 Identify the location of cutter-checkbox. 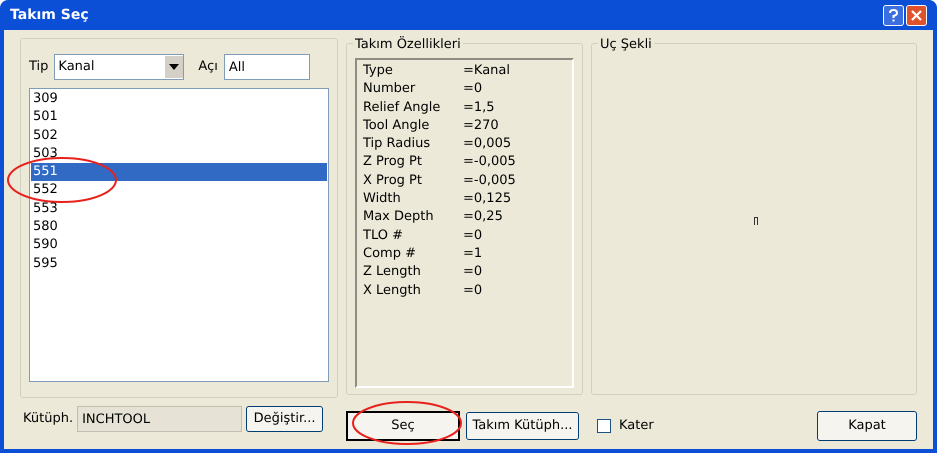
(604, 426).